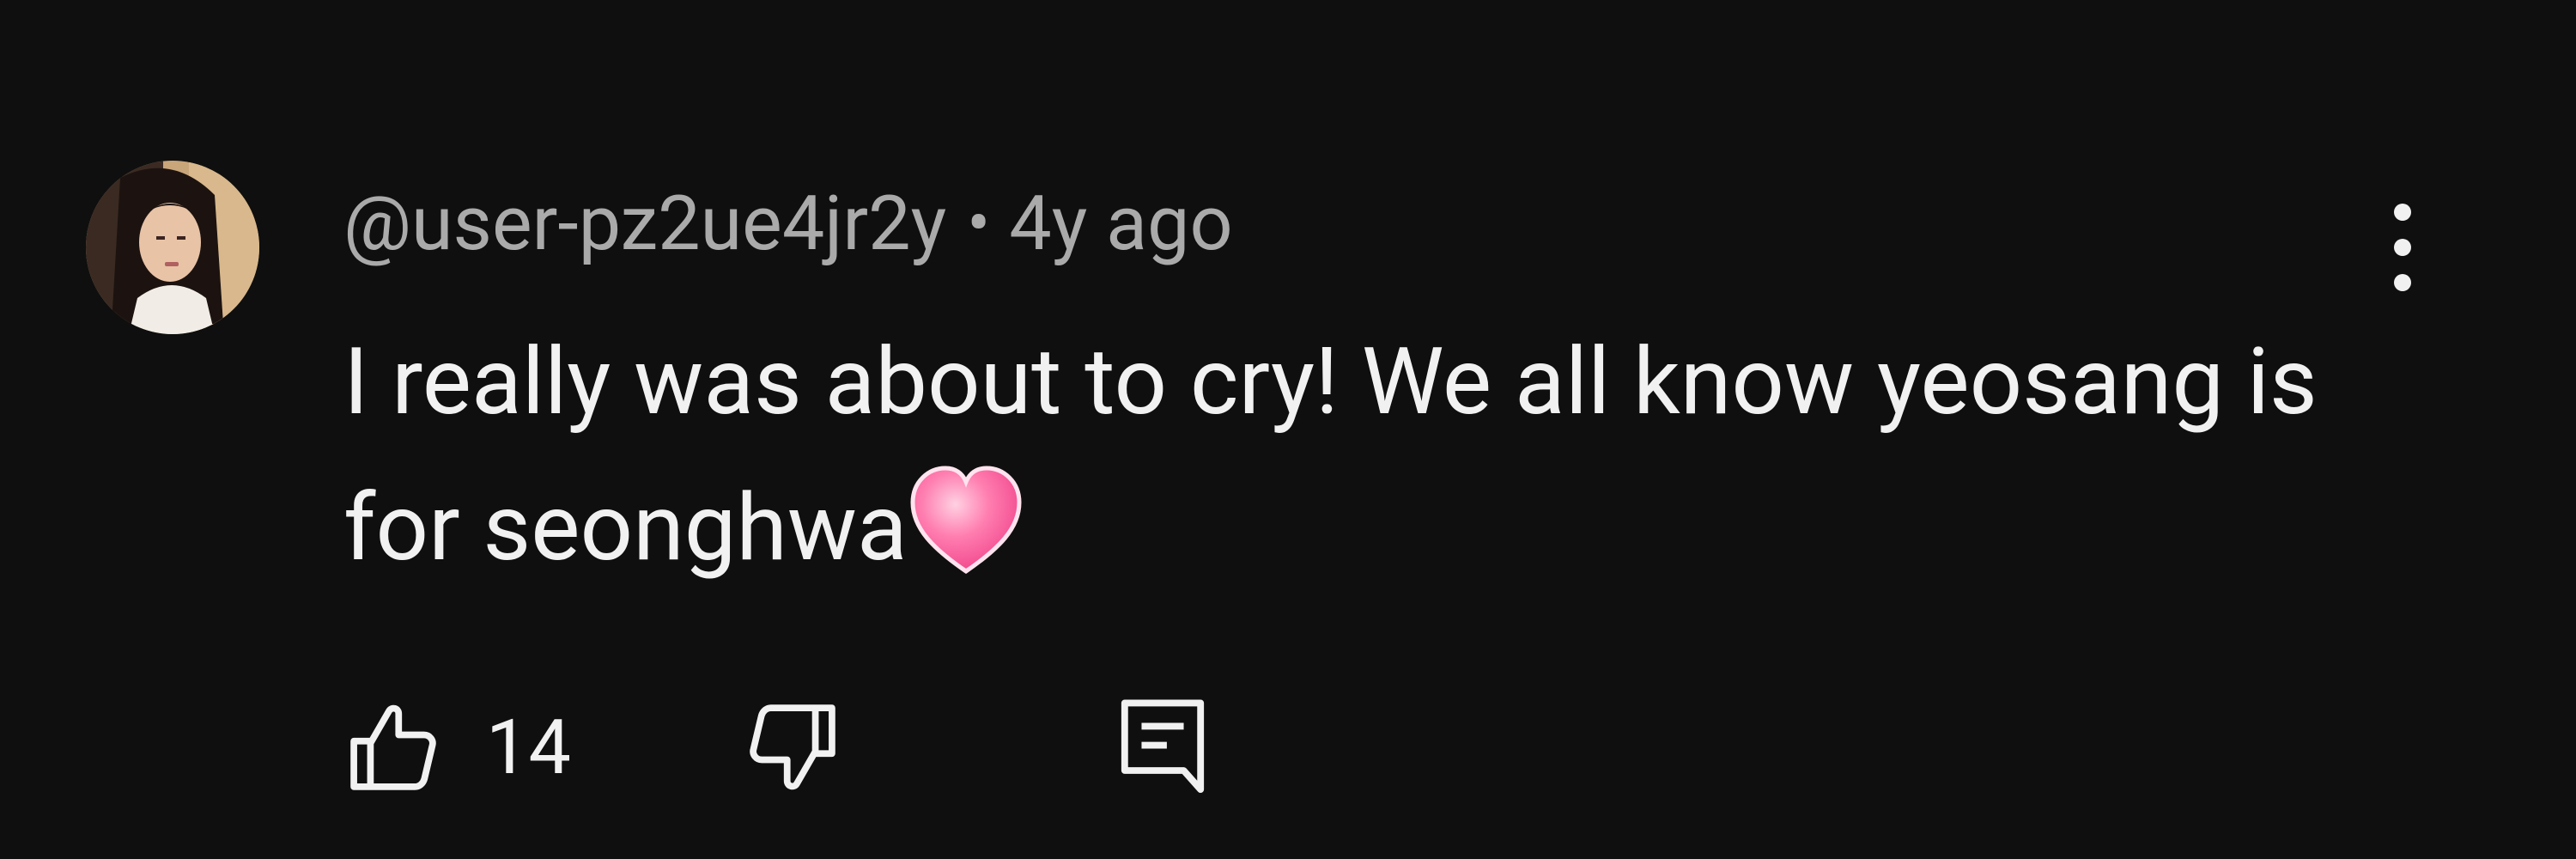 Image resolution: width=2576 pixels, height=859 pixels. I want to click on avatar, so click(172, 248).